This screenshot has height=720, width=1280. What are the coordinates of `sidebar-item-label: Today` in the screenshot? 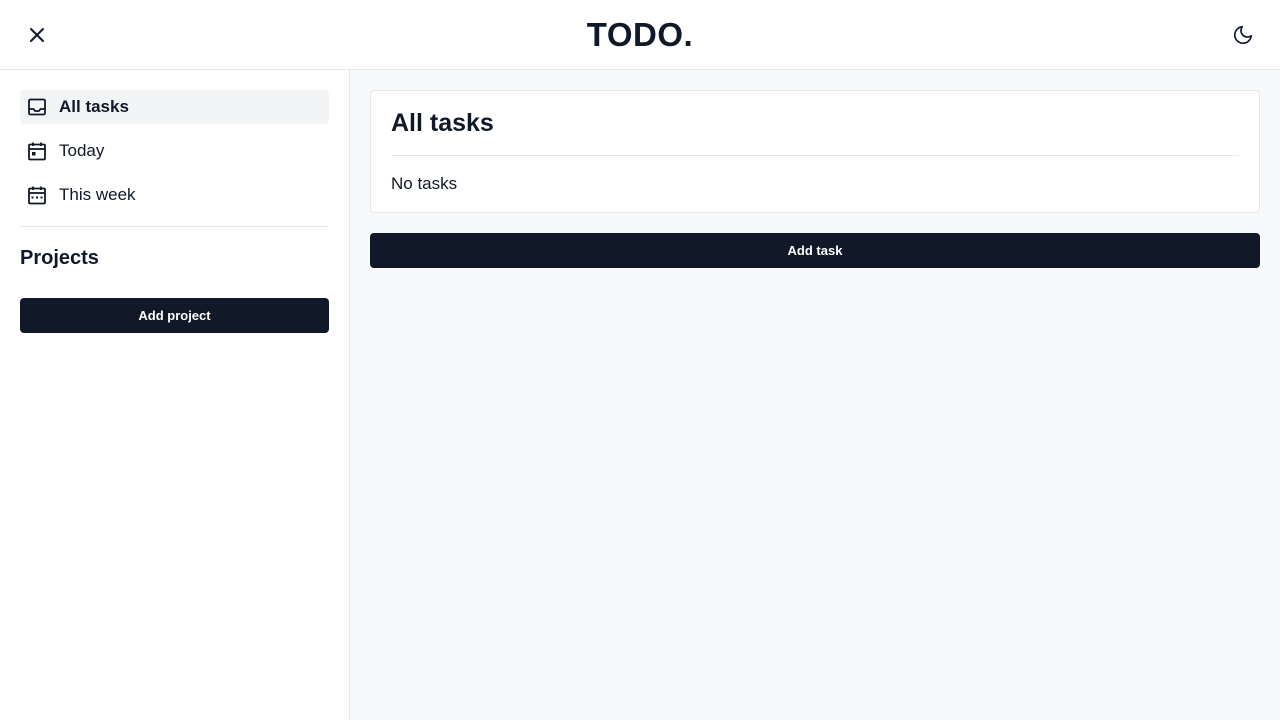 It's located at (82, 150).